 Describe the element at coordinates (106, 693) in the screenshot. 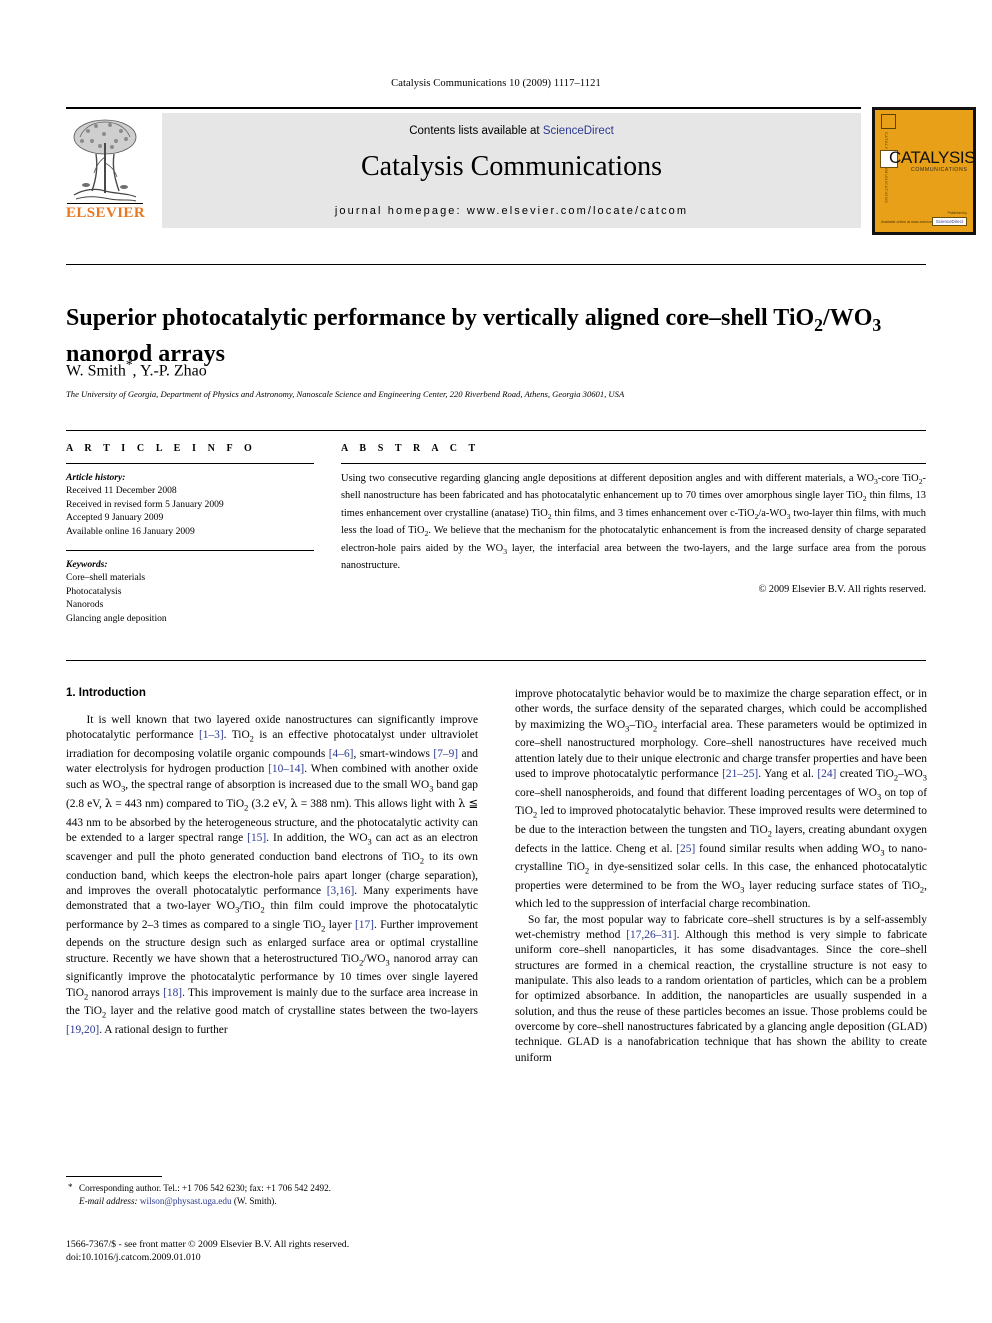

I see `section-heading-introduction: 1. Introduction` at that location.